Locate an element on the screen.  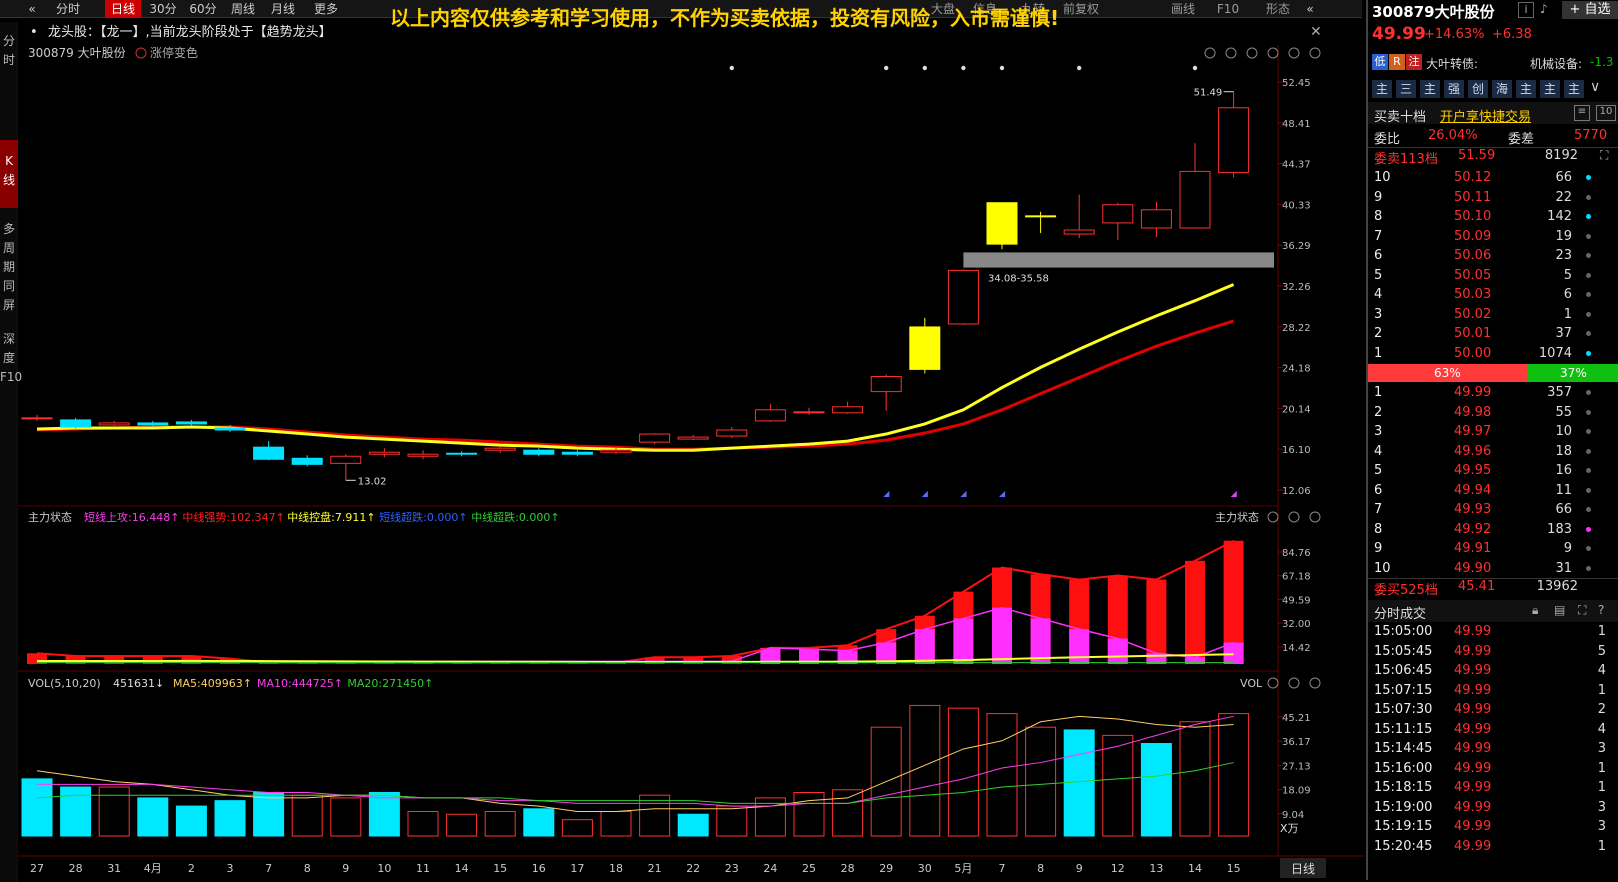
tool-icon-5: 海 is located at coordinates (1502, 89).